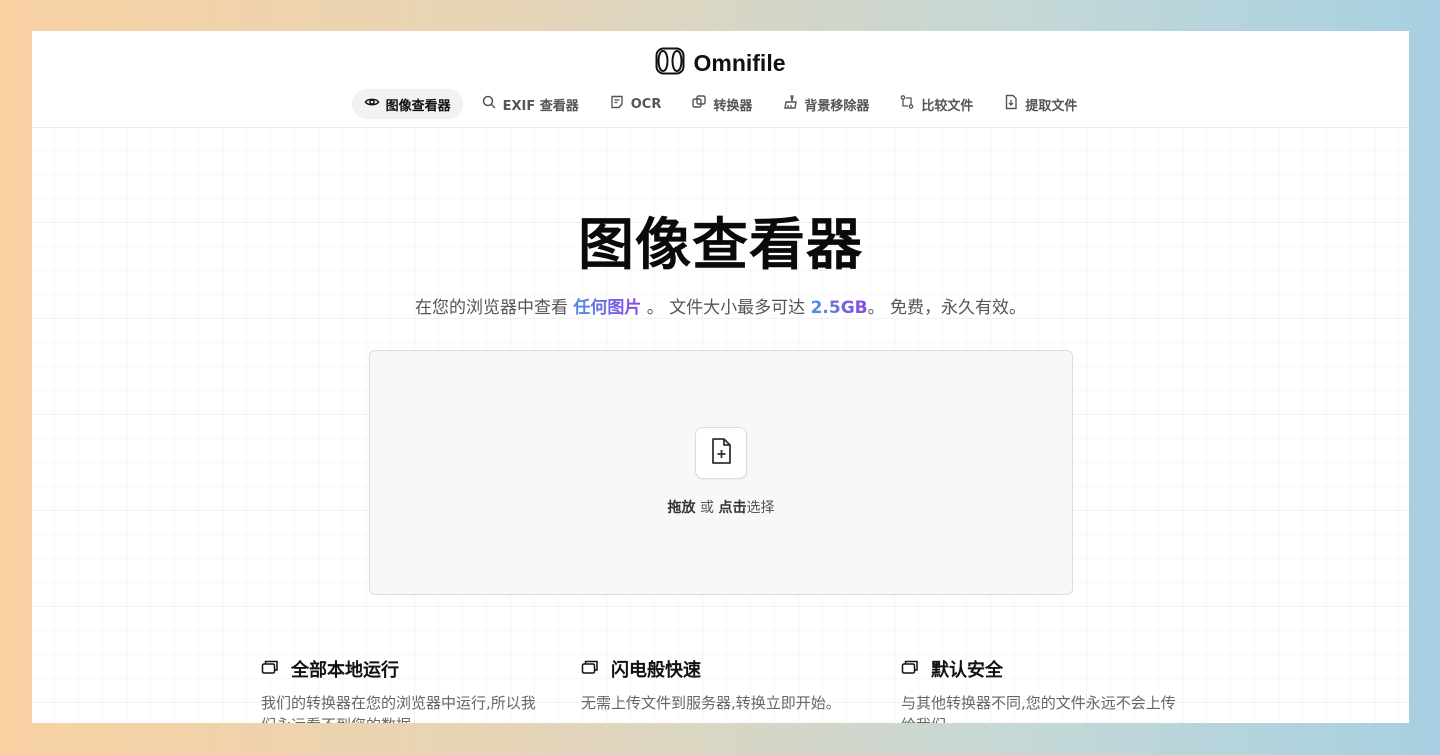  Describe the element at coordinates (421, 689) in the screenshot. I see `feature-item: 全部本地运行 我们的转换器在您的浏览器中运行,所以我们永远看不到您的数据。` at that location.